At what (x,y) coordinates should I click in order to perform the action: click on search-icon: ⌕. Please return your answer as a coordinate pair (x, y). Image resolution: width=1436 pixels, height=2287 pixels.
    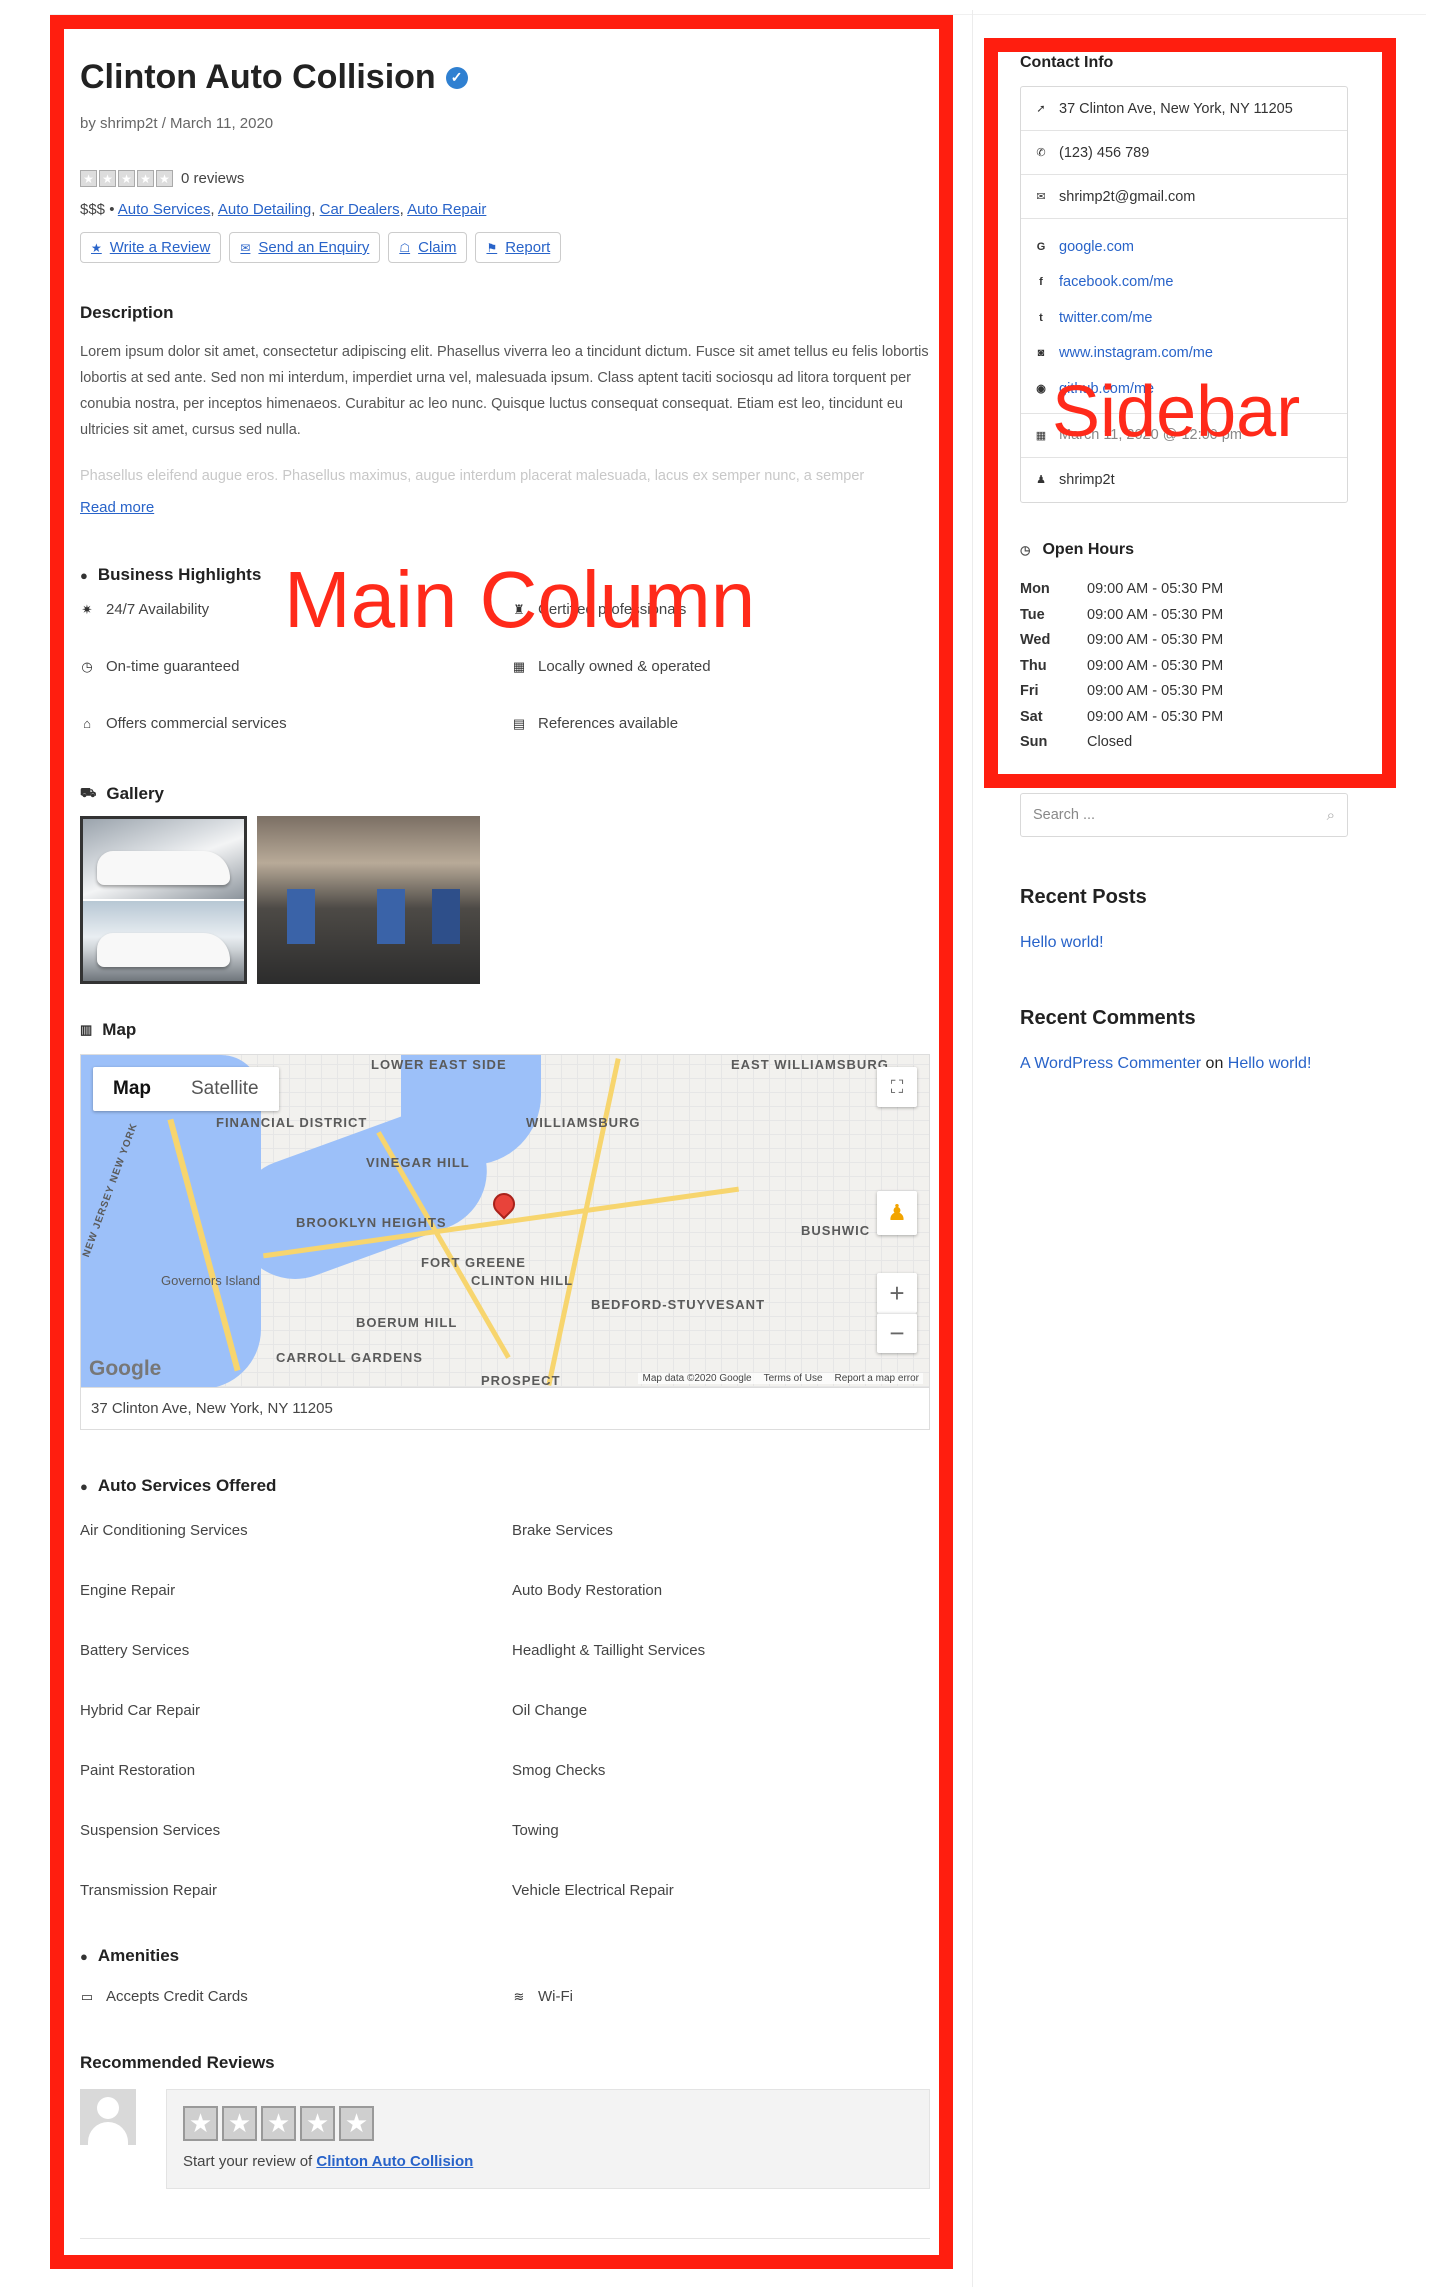
    Looking at the image, I should click on (1331, 815).